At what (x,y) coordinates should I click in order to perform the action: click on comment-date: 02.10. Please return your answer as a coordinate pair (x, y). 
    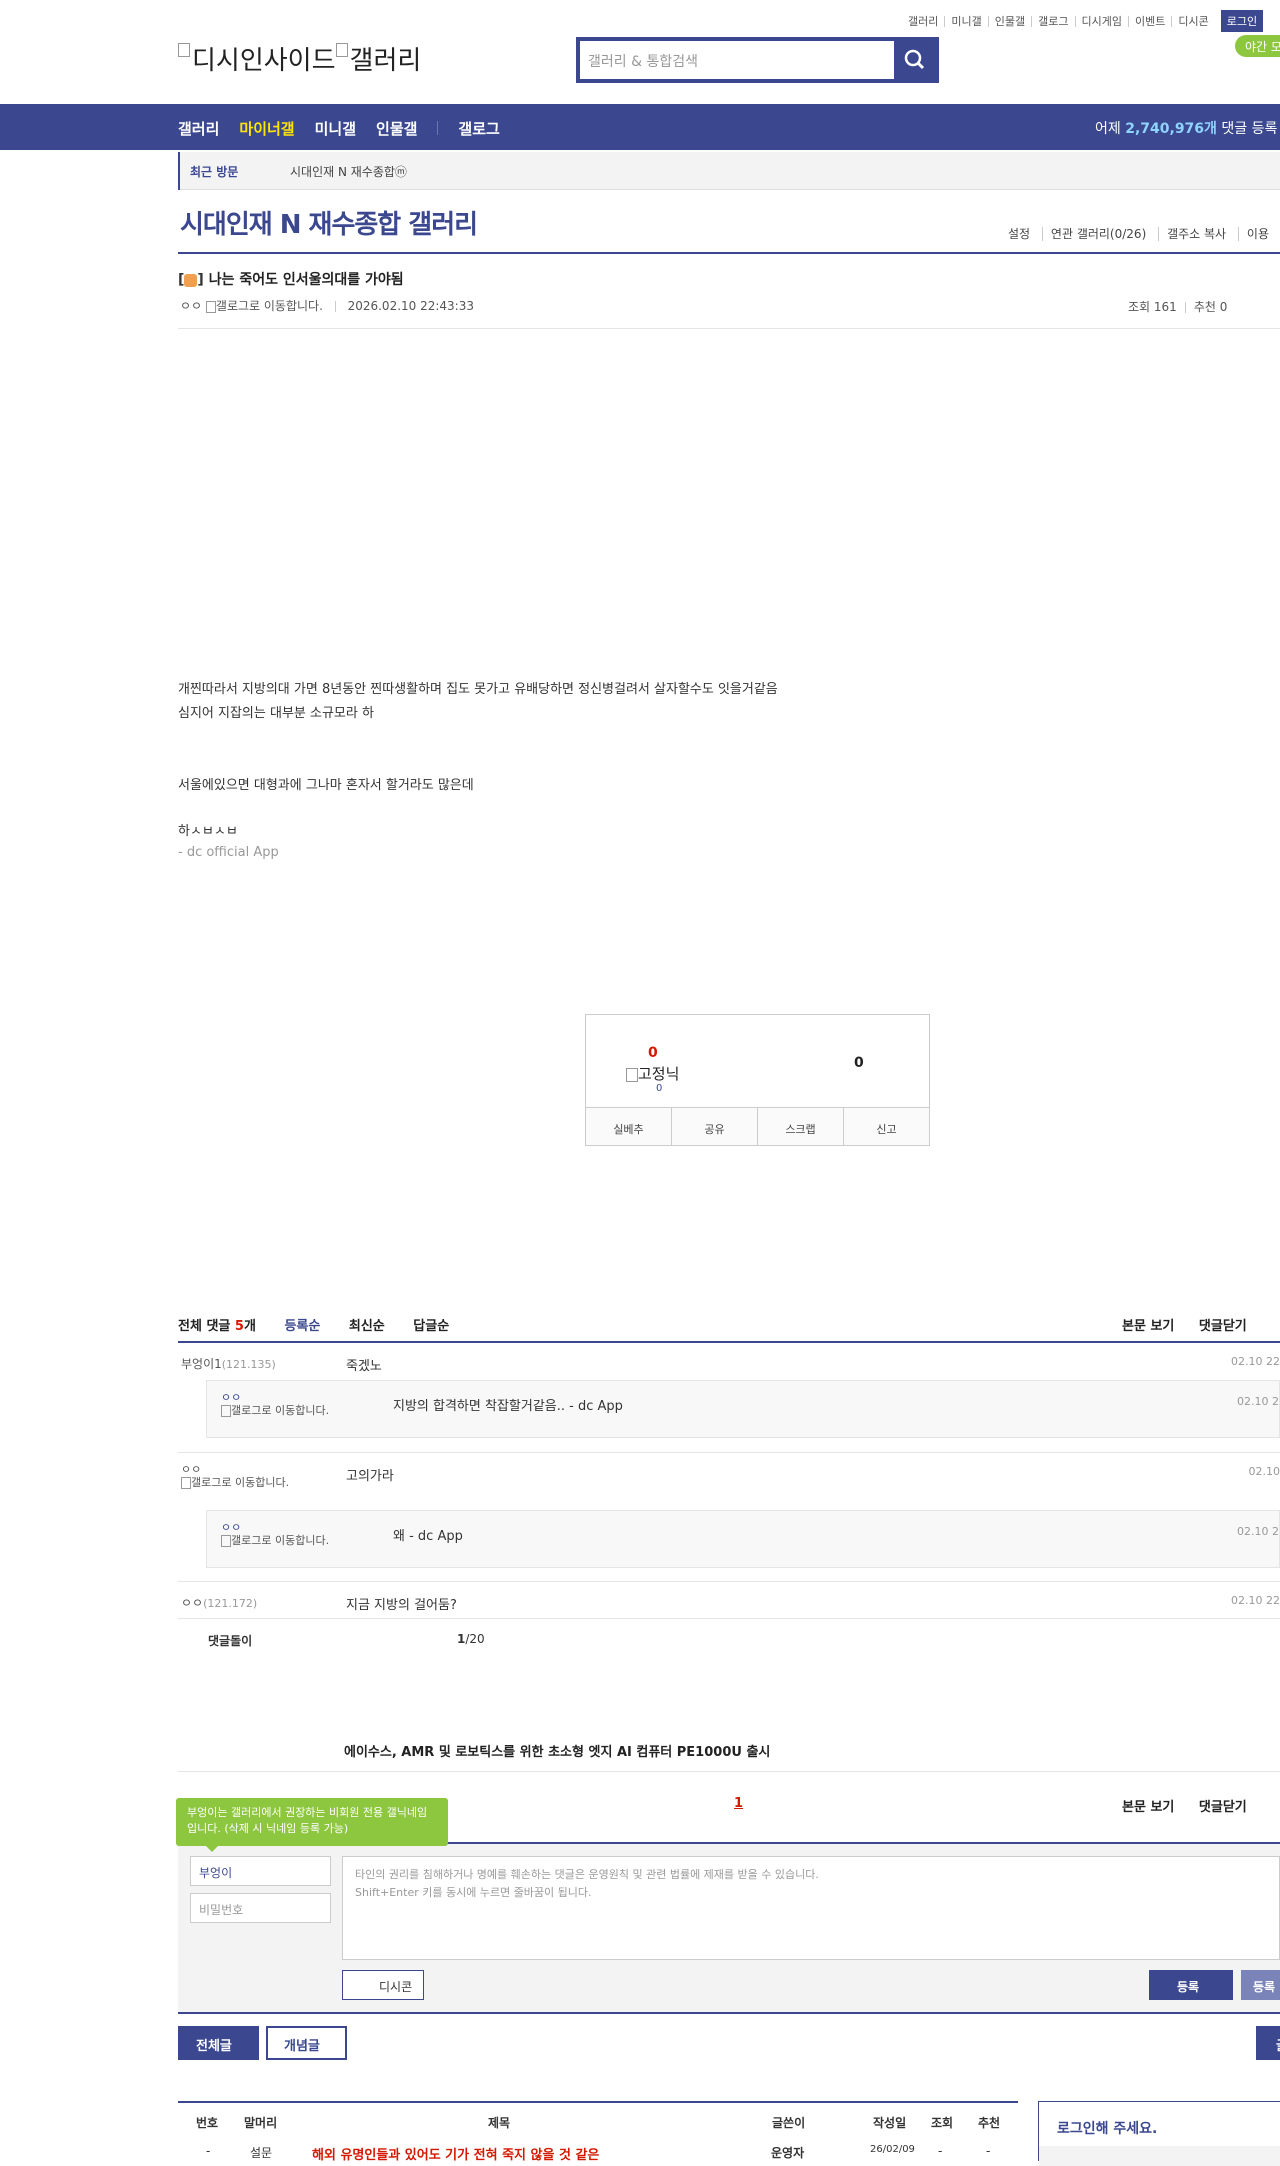
    Looking at the image, I should click on (1264, 1471).